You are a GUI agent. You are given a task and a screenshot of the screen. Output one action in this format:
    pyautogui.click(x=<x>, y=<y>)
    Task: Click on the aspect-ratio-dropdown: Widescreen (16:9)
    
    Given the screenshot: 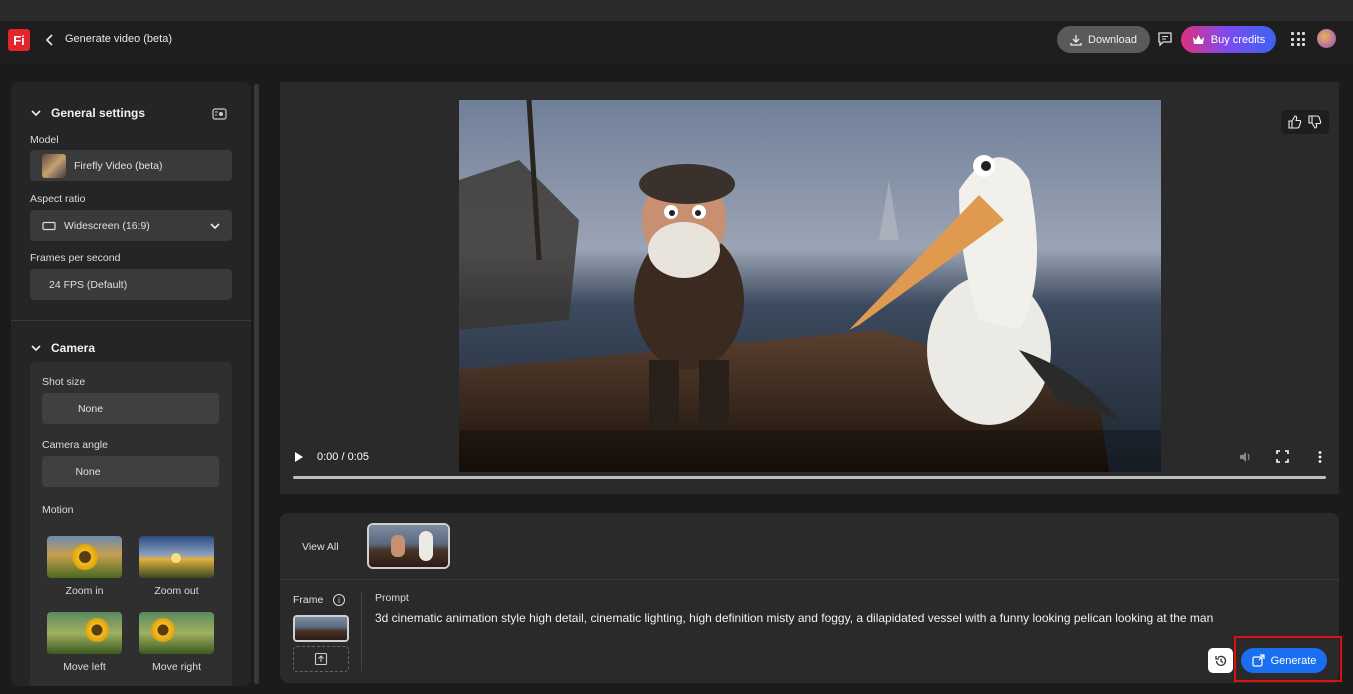 What is the action you would take?
    pyautogui.click(x=131, y=225)
    